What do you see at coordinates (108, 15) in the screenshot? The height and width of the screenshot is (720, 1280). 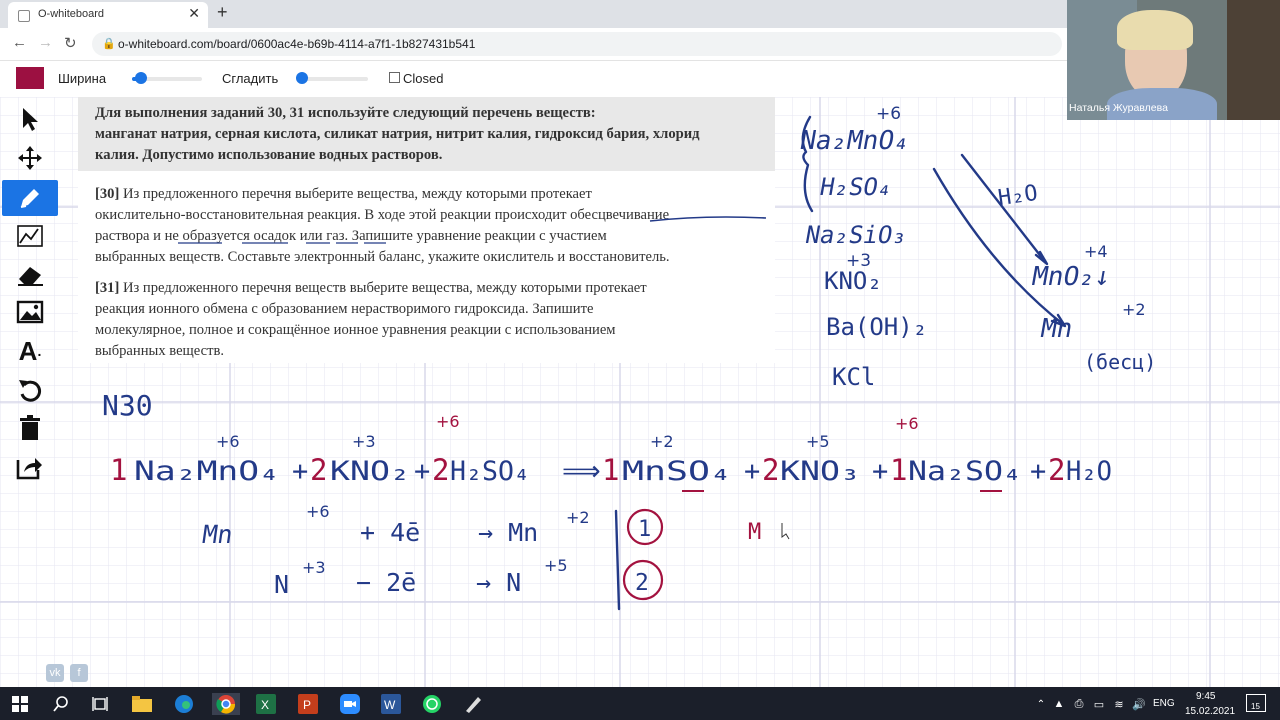 I see `browser-tab: O-whiteboard ✕` at bounding box center [108, 15].